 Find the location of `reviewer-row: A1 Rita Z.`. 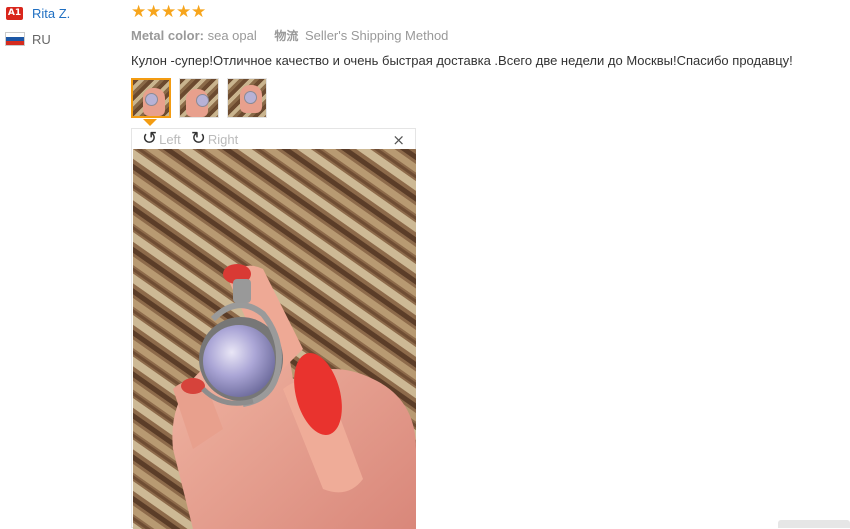

reviewer-row: A1 Rita Z. is located at coordinates (66, 13).